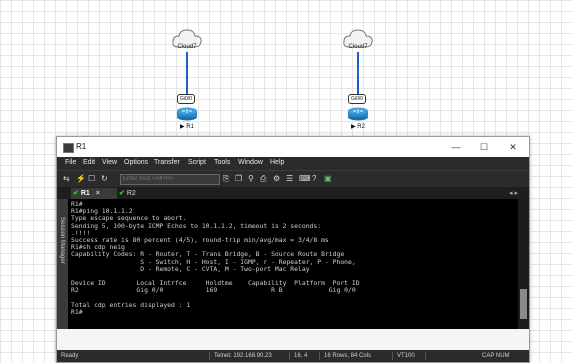  Describe the element at coordinates (289, 179) in the screenshot. I see `options-icon: ☰` at that location.